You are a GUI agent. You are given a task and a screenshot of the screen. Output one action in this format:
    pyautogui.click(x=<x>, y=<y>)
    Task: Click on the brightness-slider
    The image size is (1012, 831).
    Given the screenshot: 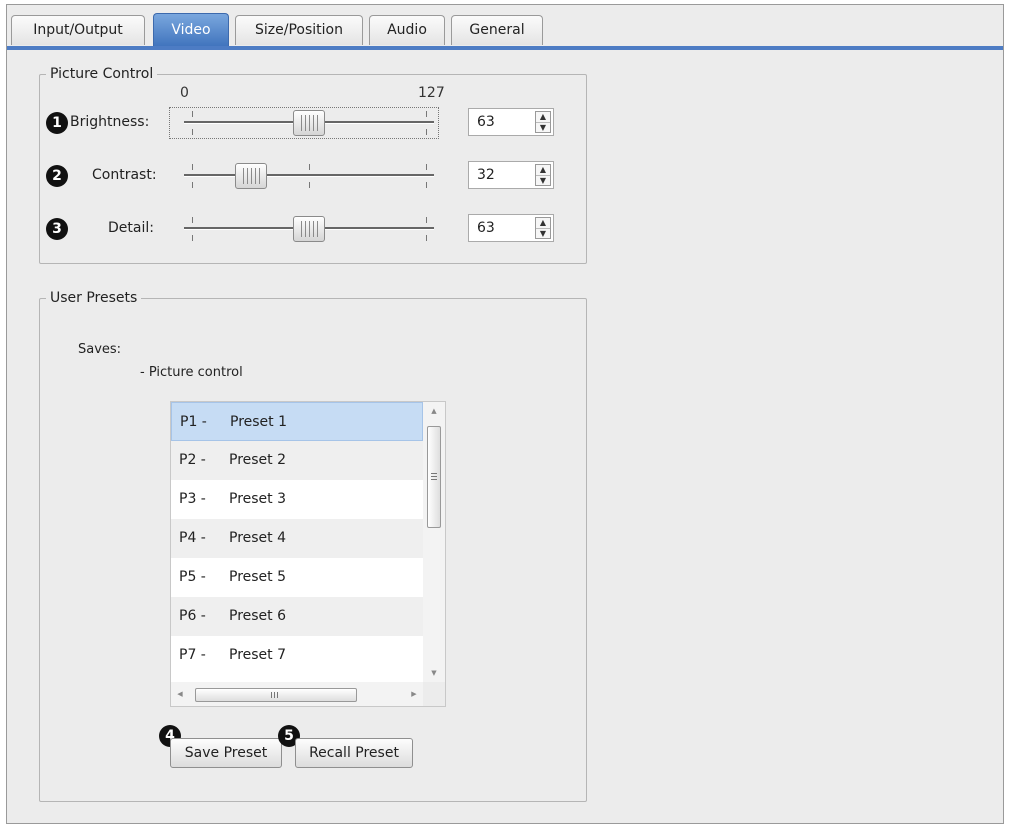 What is the action you would take?
    pyautogui.click(x=309, y=123)
    